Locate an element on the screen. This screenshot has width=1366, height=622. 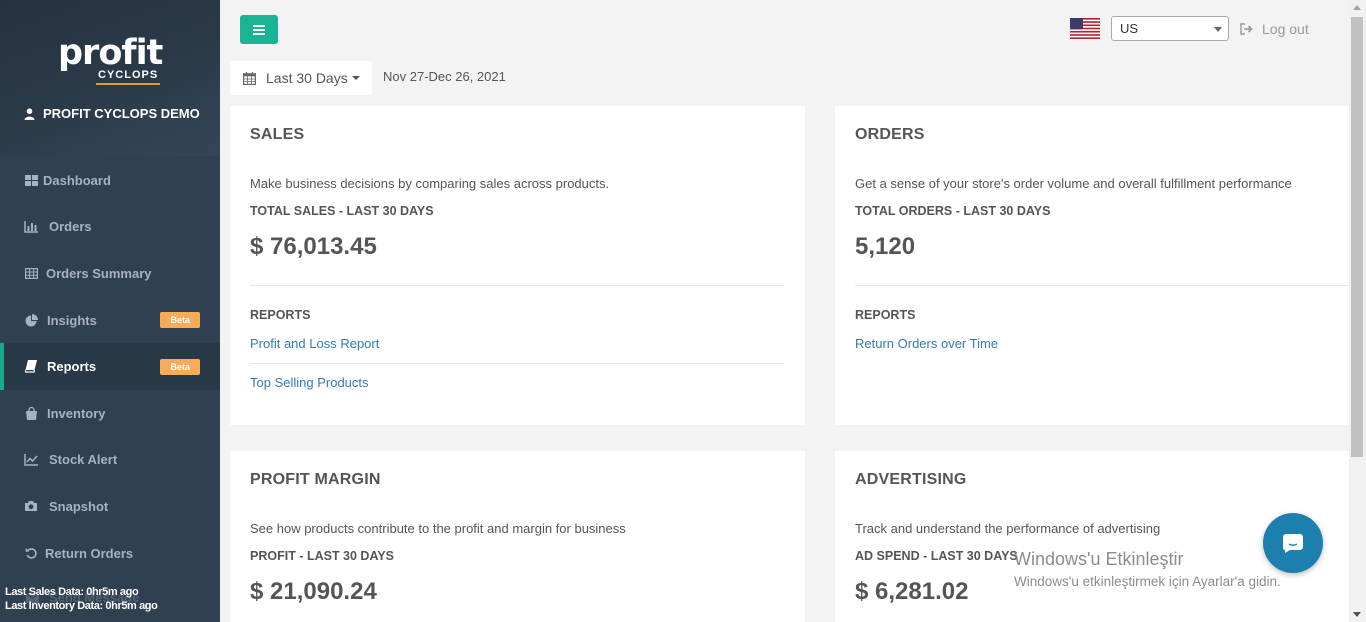
logo-wordmark: profit is located at coordinates (110, 53).